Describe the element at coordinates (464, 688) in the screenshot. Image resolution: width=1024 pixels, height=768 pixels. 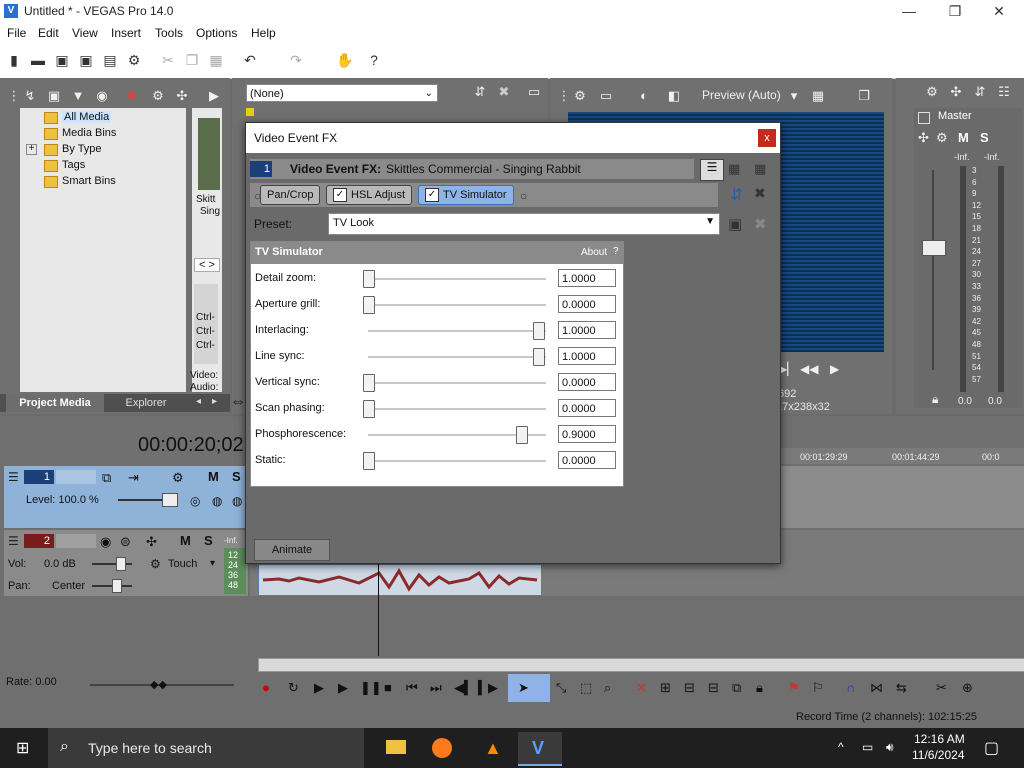
I see `prev-frame-icon: ◀▍` at that location.